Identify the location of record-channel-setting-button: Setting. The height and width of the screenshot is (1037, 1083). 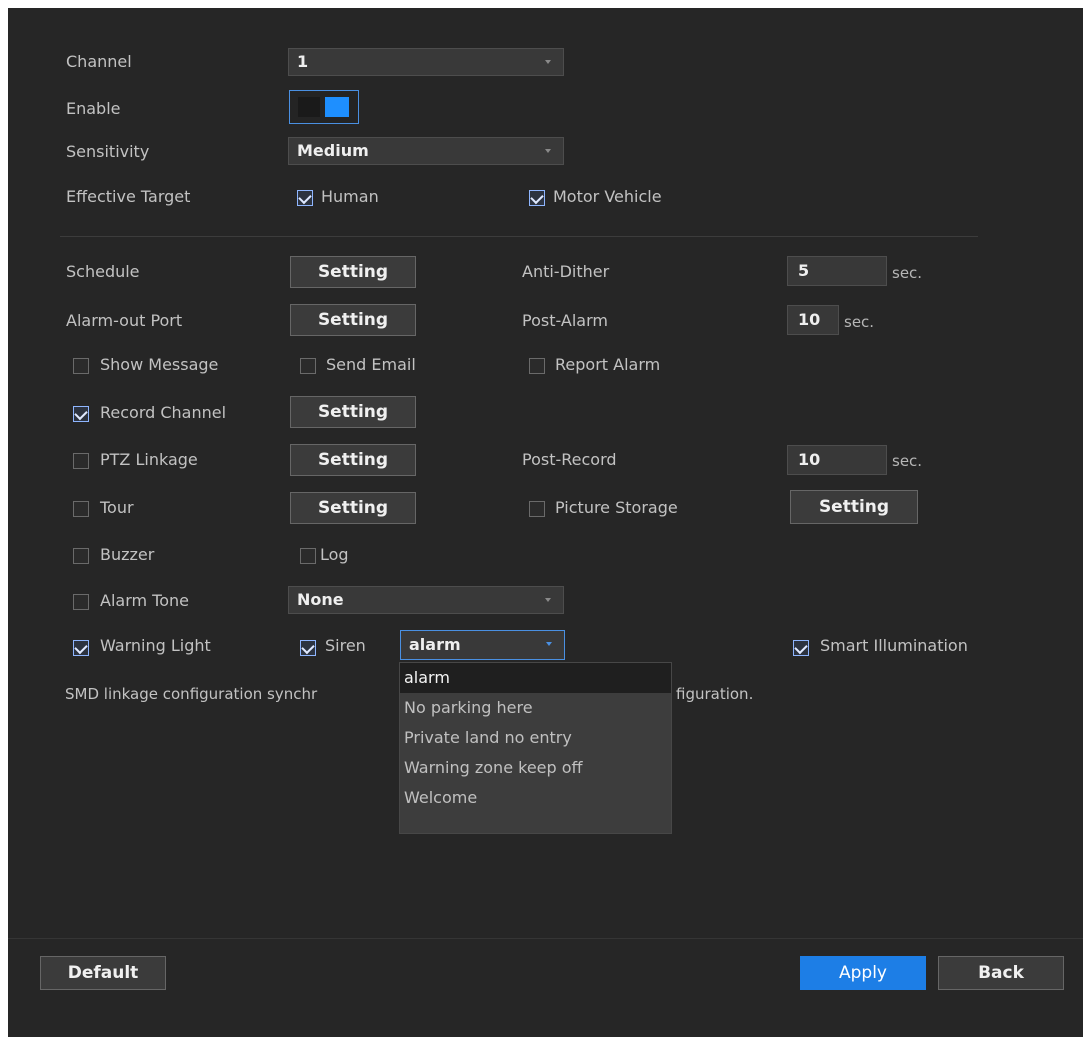
(353, 412).